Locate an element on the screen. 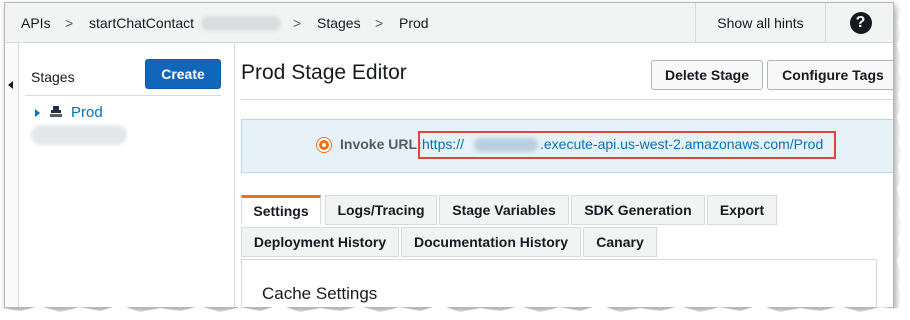  tab-export: Export is located at coordinates (742, 210).